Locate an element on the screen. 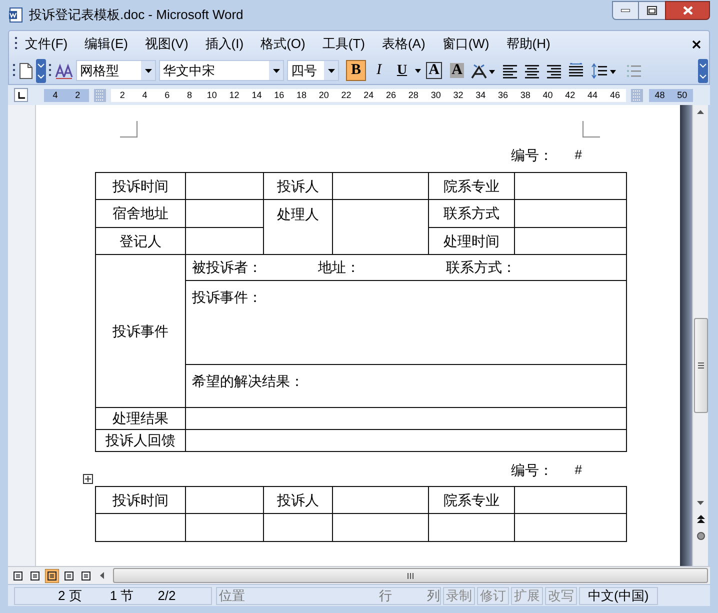 This screenshot has height=613, width=718. scroll-up-icon is located at coordinates (700, 112).